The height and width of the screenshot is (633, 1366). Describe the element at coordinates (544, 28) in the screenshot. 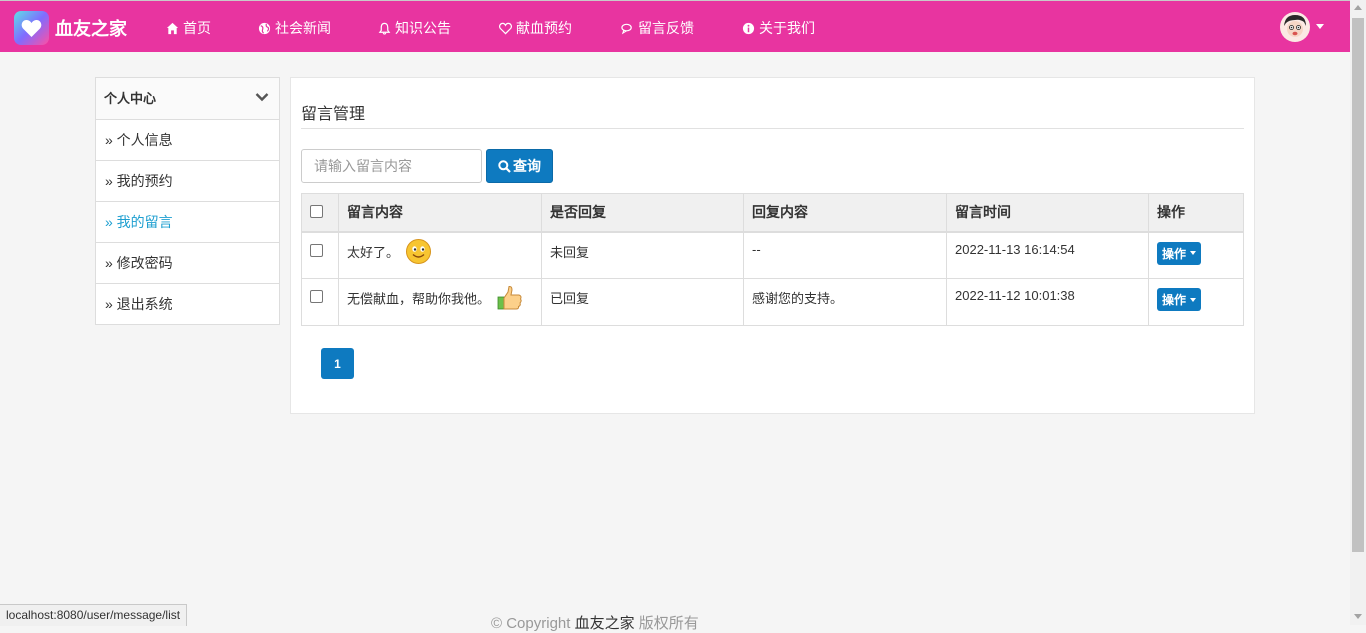

I see `nav-label: 献血预约` at that location.